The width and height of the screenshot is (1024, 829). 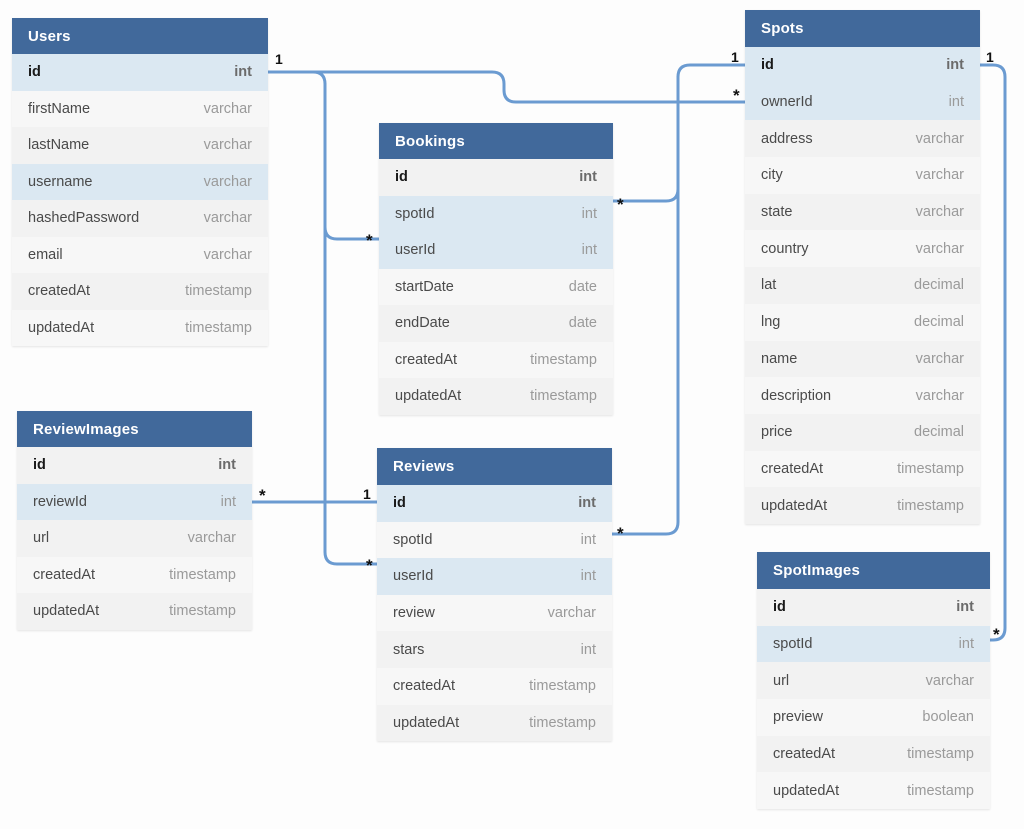 I want to click on field-row: username varchar, so click(x=140, y=181).